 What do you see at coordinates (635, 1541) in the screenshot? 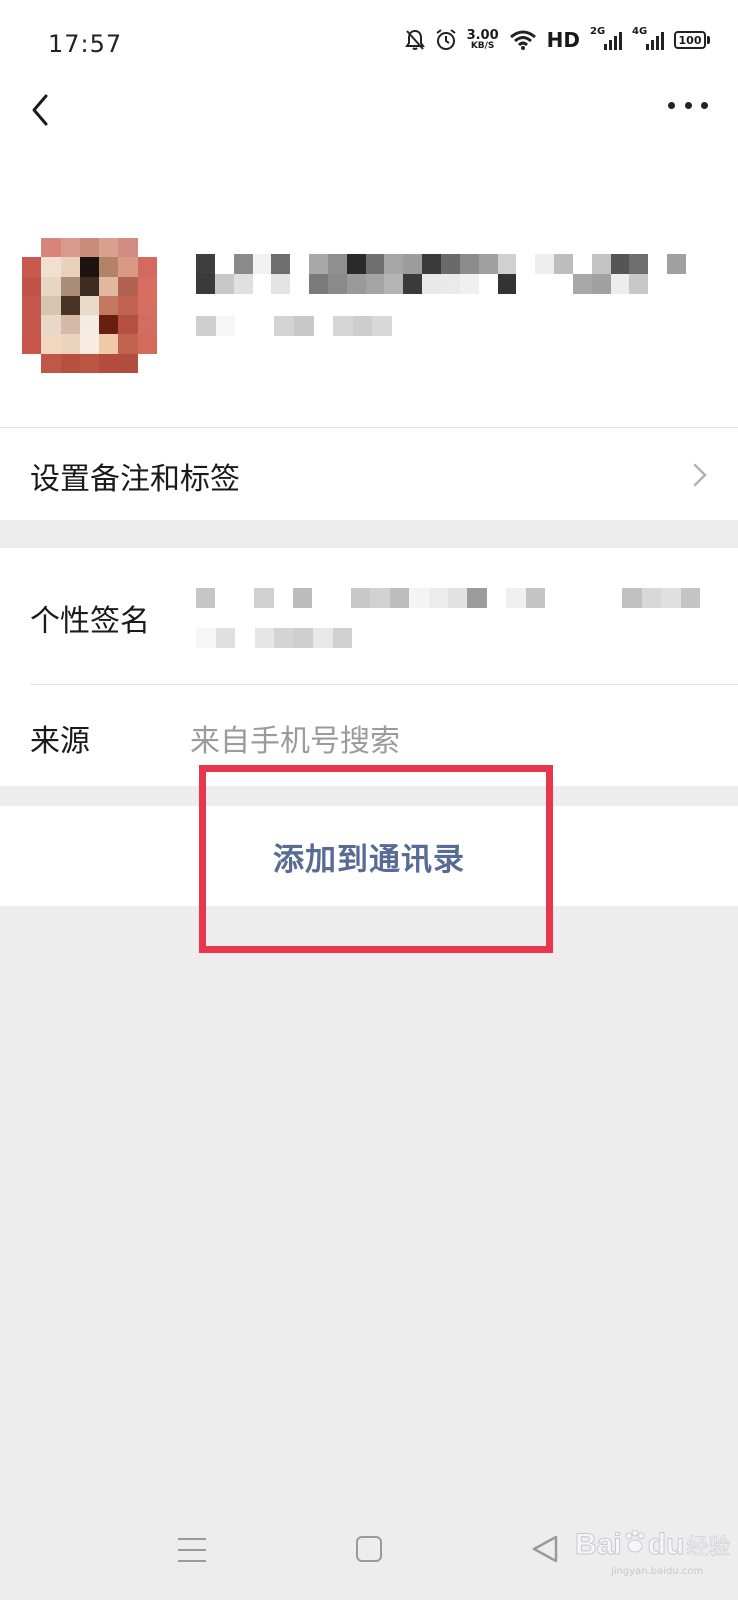
I see `paw-icon` at bounding box center [635, 1541].